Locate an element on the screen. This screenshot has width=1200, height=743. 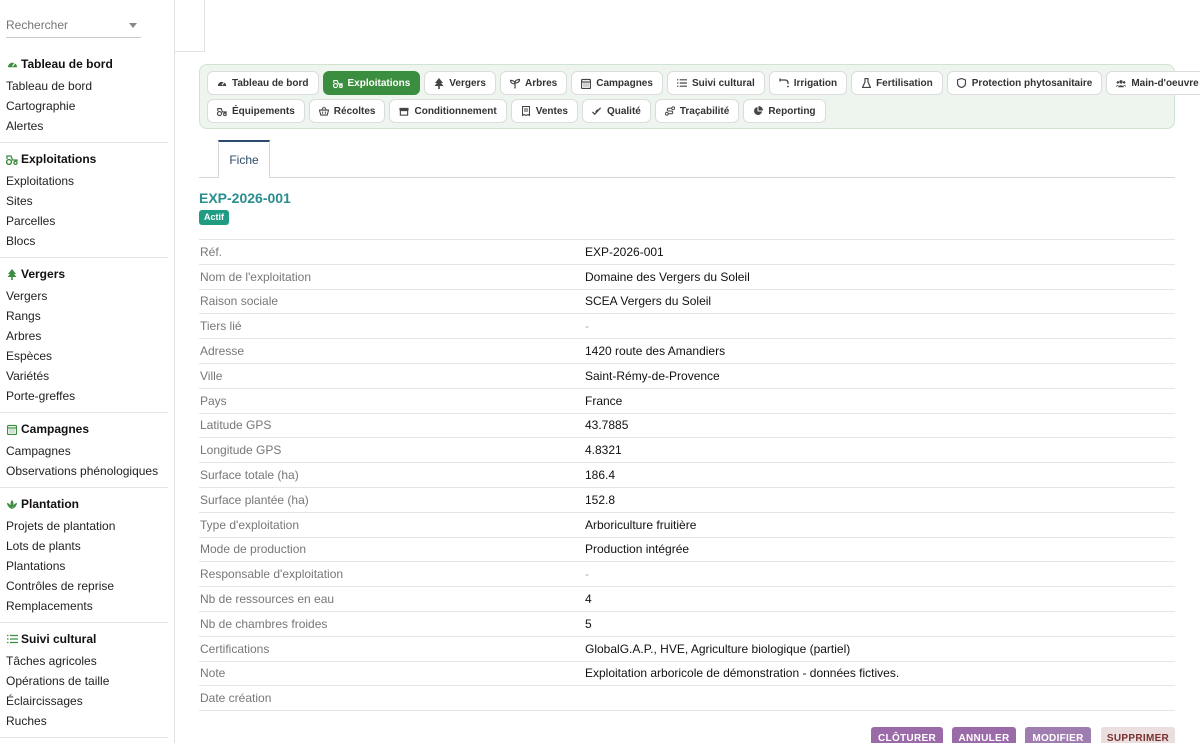
search-input is located at coordinates (66, 25).